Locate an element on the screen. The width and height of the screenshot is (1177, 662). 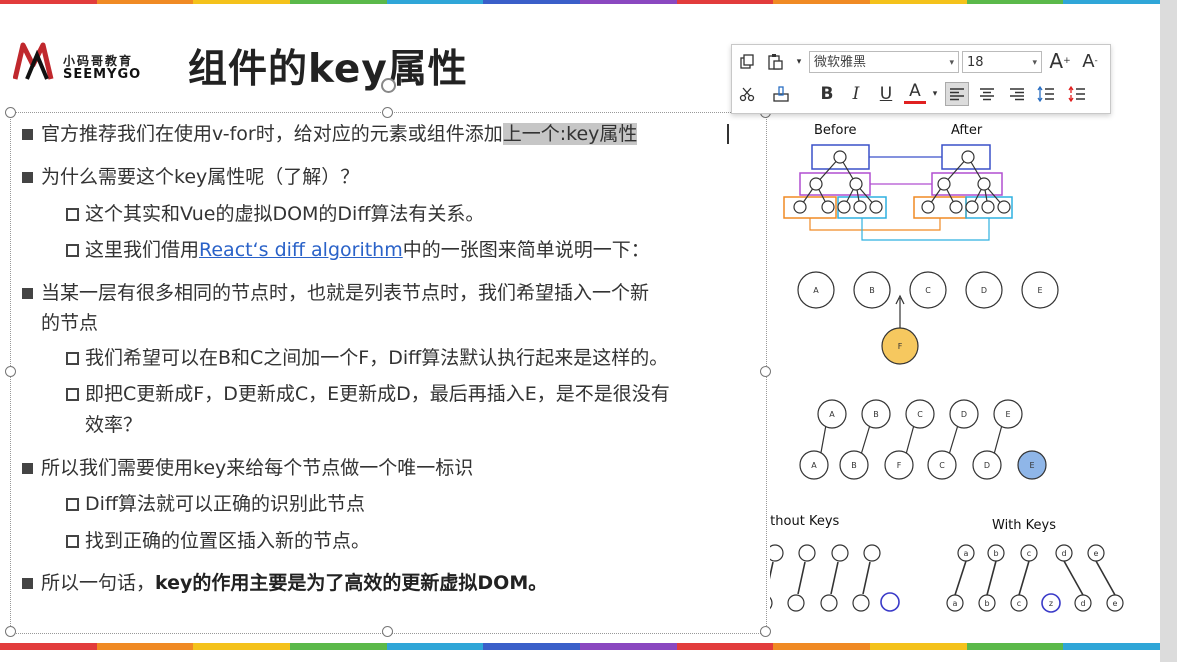
new-node-label: B is located at coordinates (854, 465).